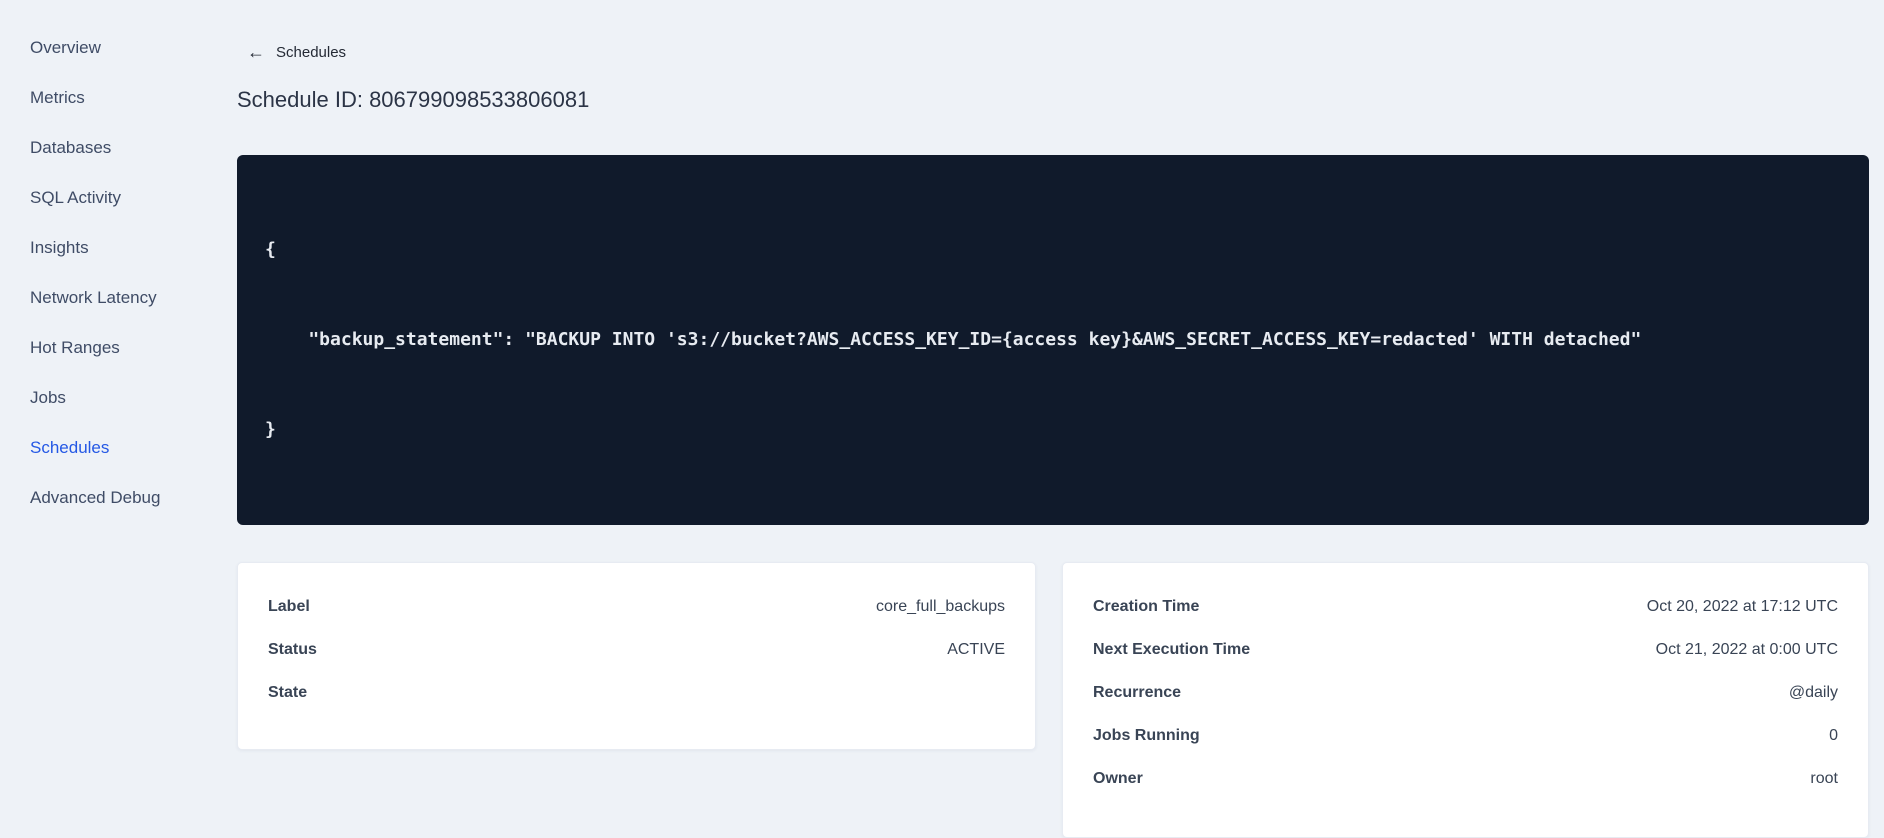  I want to click on row-label: Owner, so click(1118, 778).